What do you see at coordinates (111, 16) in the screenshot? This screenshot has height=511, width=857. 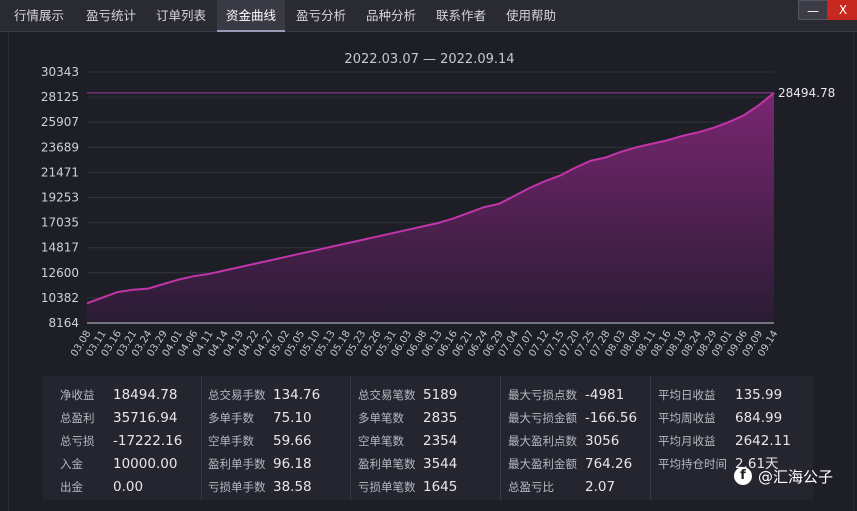 I see `tab-pnl-stats: 盈亏统计` at bounding box center [111, 16].